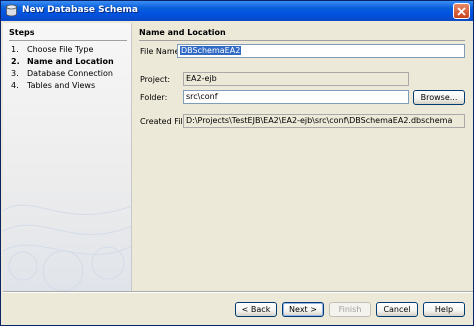 This screenshot has height=326, width=474. What do you see at coordinates (15, 85) in the screenshot?
I see `step-number: 4.` at bounding box center [15, 85].